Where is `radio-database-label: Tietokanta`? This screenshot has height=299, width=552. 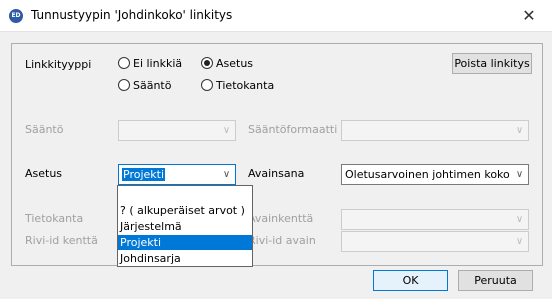
radio-database-label: Tietokanta is located at coordinates (245, 85).